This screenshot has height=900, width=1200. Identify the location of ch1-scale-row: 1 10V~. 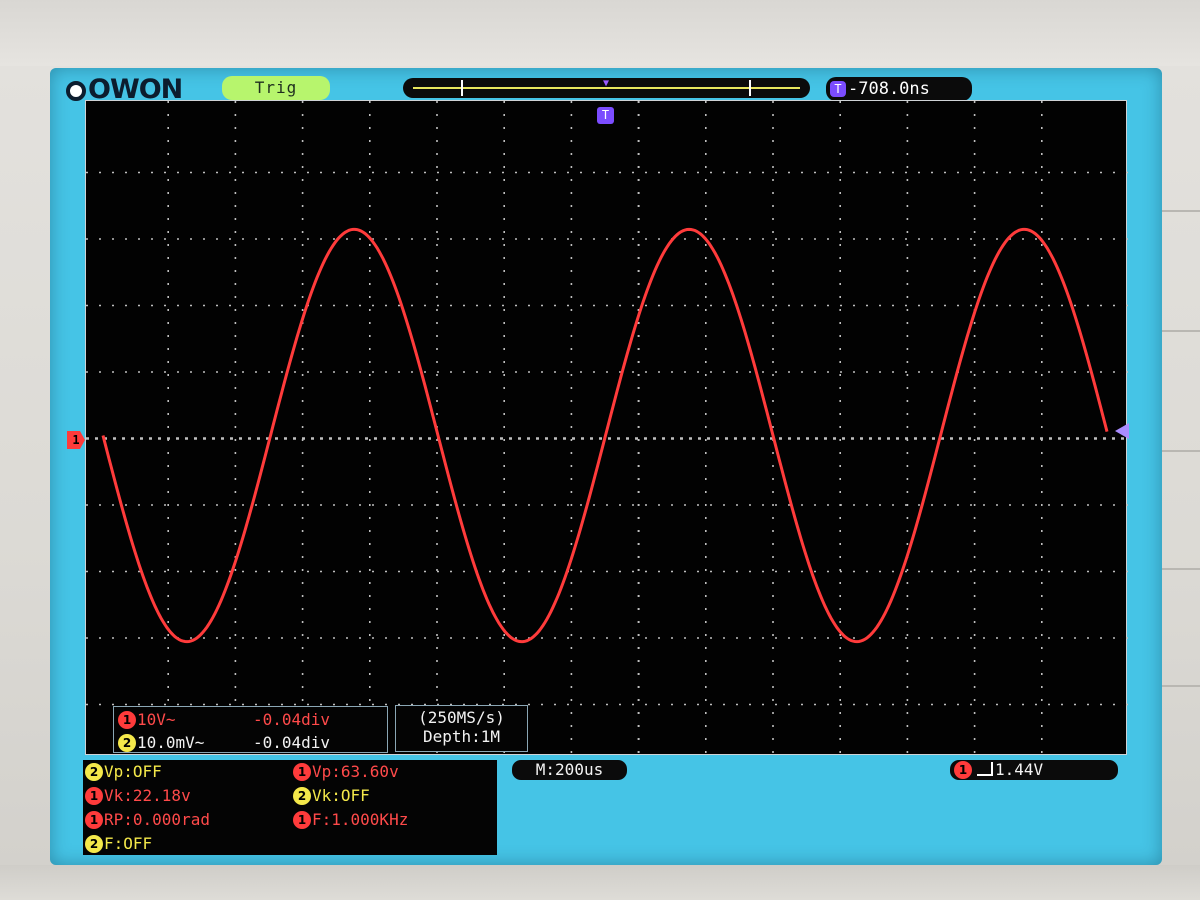
(147, 719).